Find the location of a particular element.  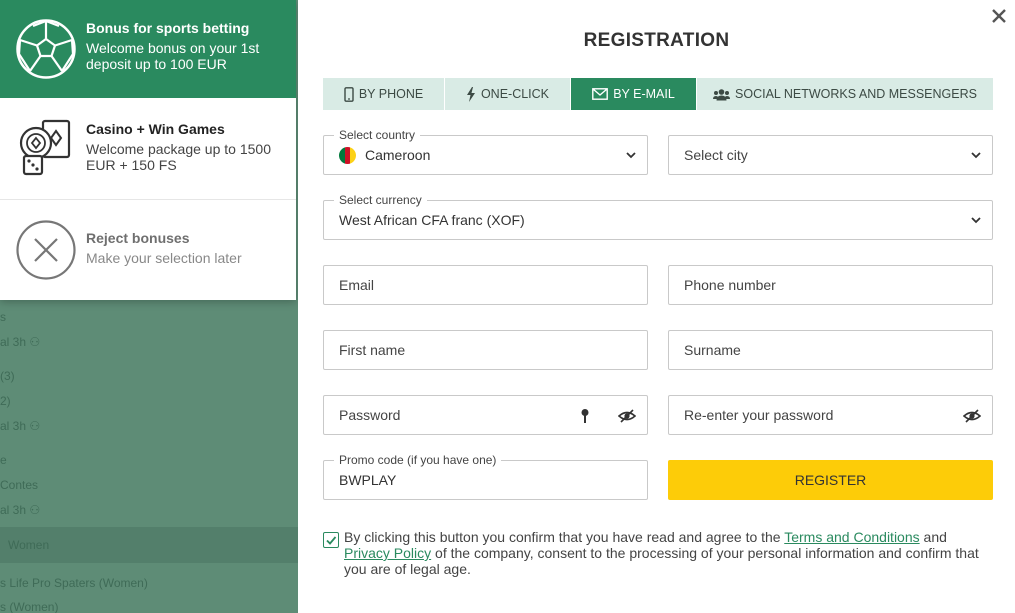

phone-icon is located at coordinates (349, 94).